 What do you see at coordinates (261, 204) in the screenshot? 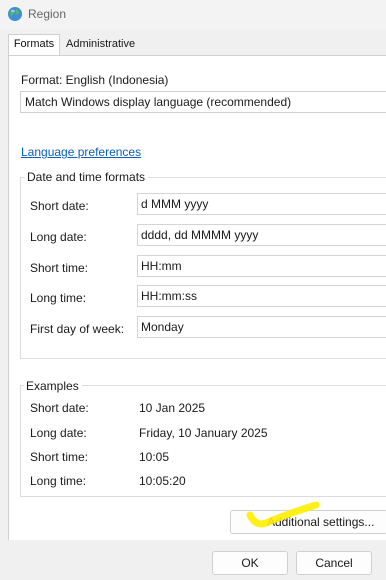
I see `short-date-dropdown: d MMM yyyy` at bounding box center [261, 204].